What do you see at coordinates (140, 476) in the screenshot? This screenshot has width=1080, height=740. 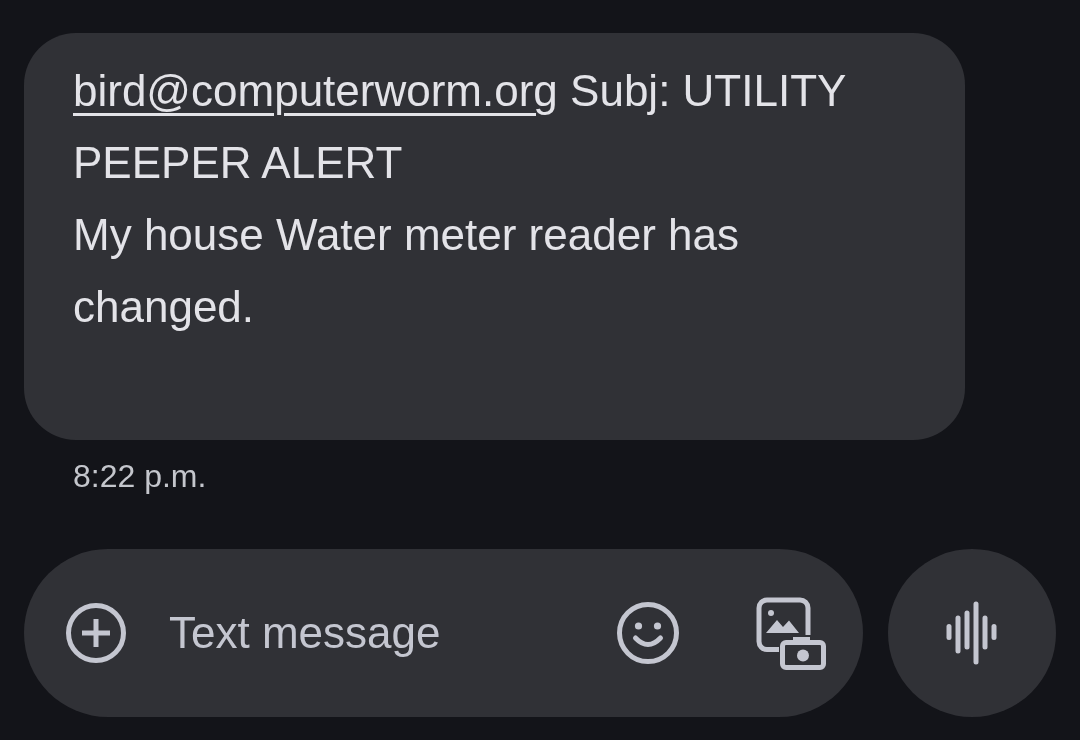 I see `message-time: 8:22 p.m.` at bounding box center [140, 476].